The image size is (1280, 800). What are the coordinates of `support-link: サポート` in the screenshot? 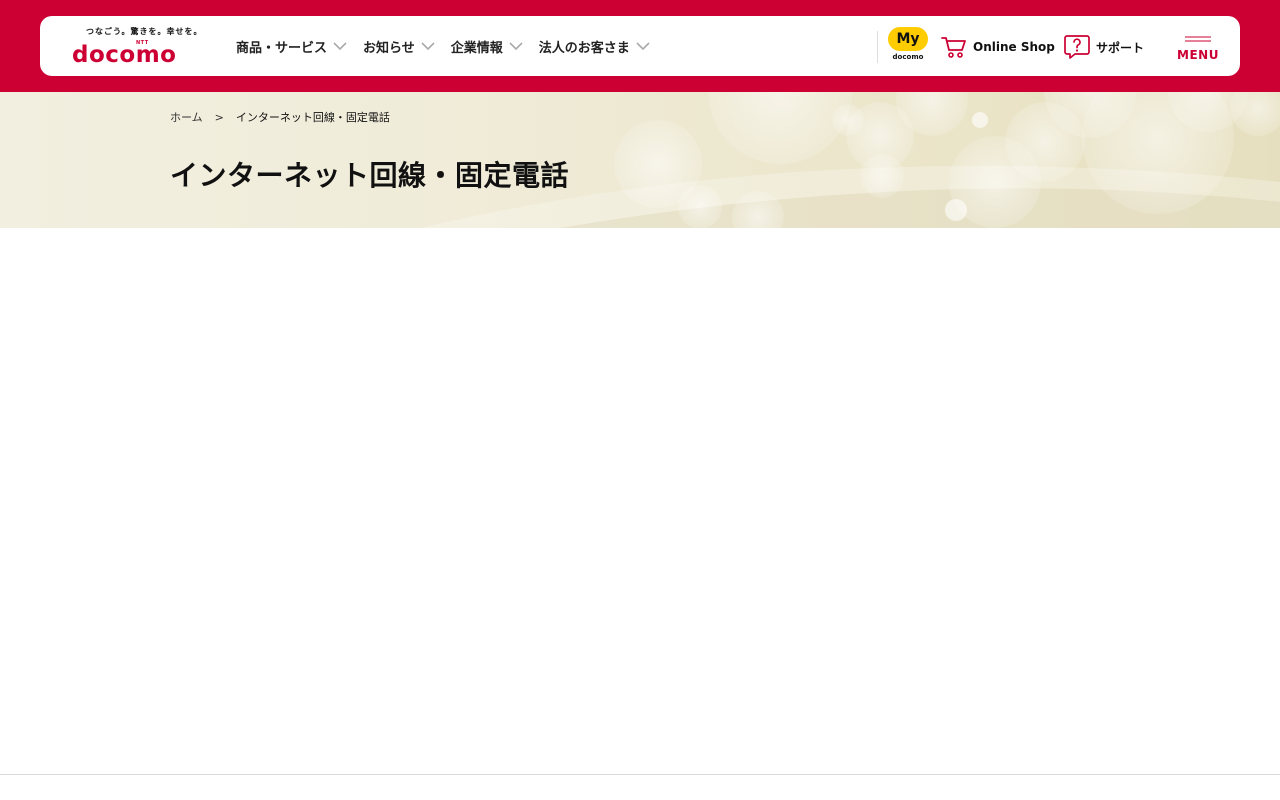 It's located at (1104, 47).